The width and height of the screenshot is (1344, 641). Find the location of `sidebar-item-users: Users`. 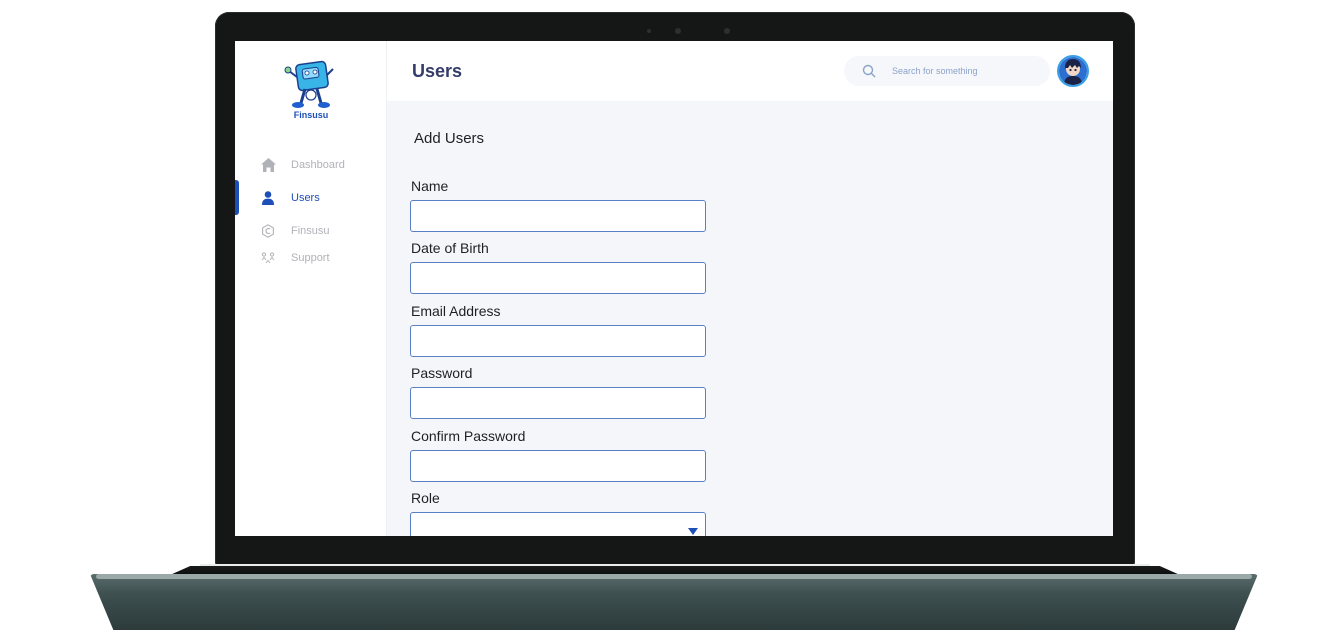

sidebar-item-users: Users is located at coordinates (311, 198).